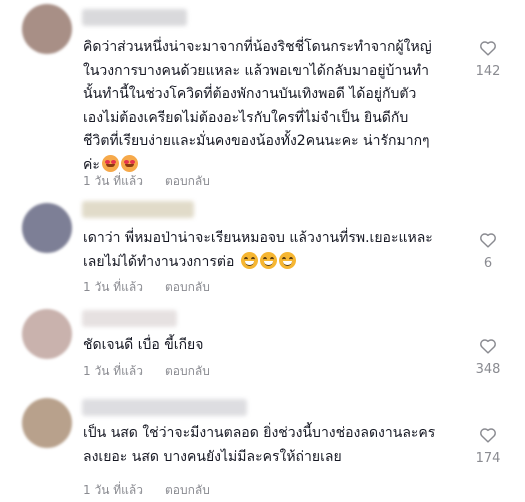  I want to click on like-count: 348, so click(488, 369).